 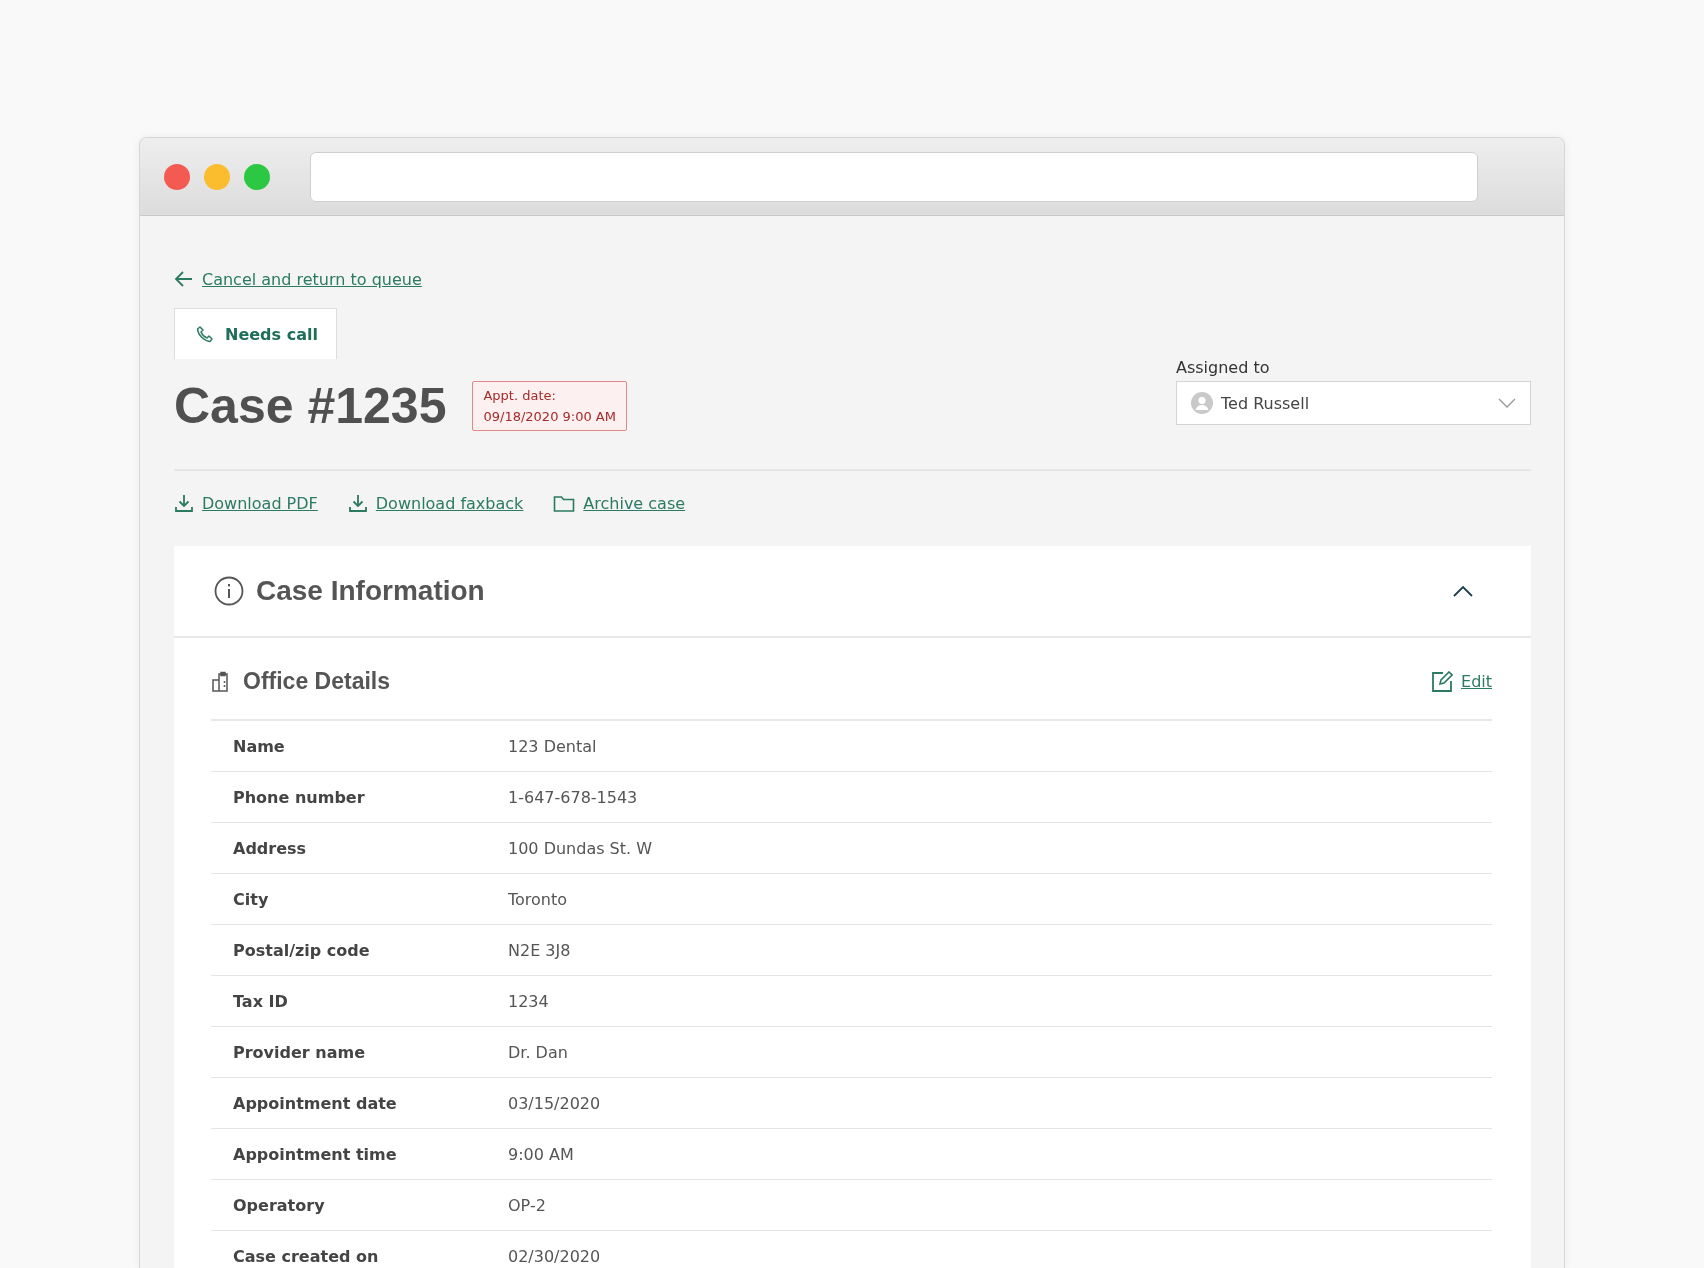 I want to click on field-value: Toronto, so click(x=538, y=899).